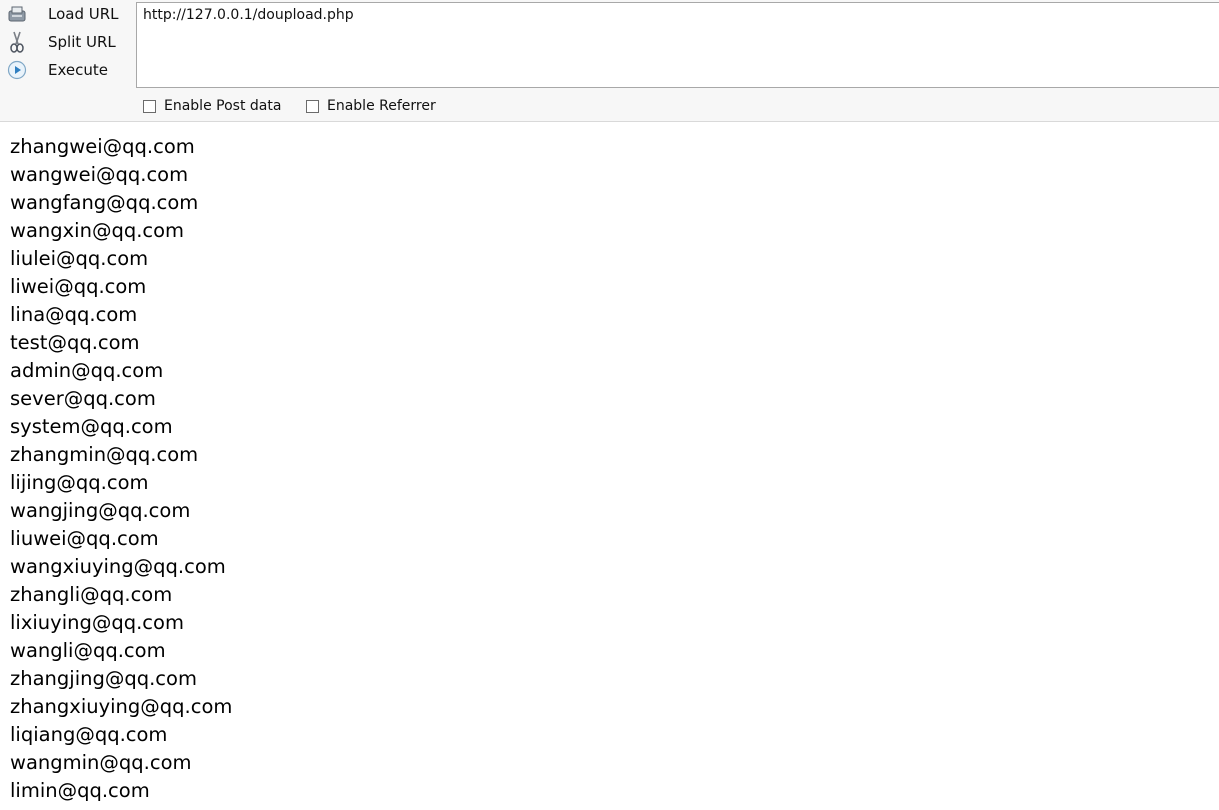  What do you see at coordinates (75, 342) in the screenshot?
I see `email-line: test@qq.com` at bounding box center [75, 342].